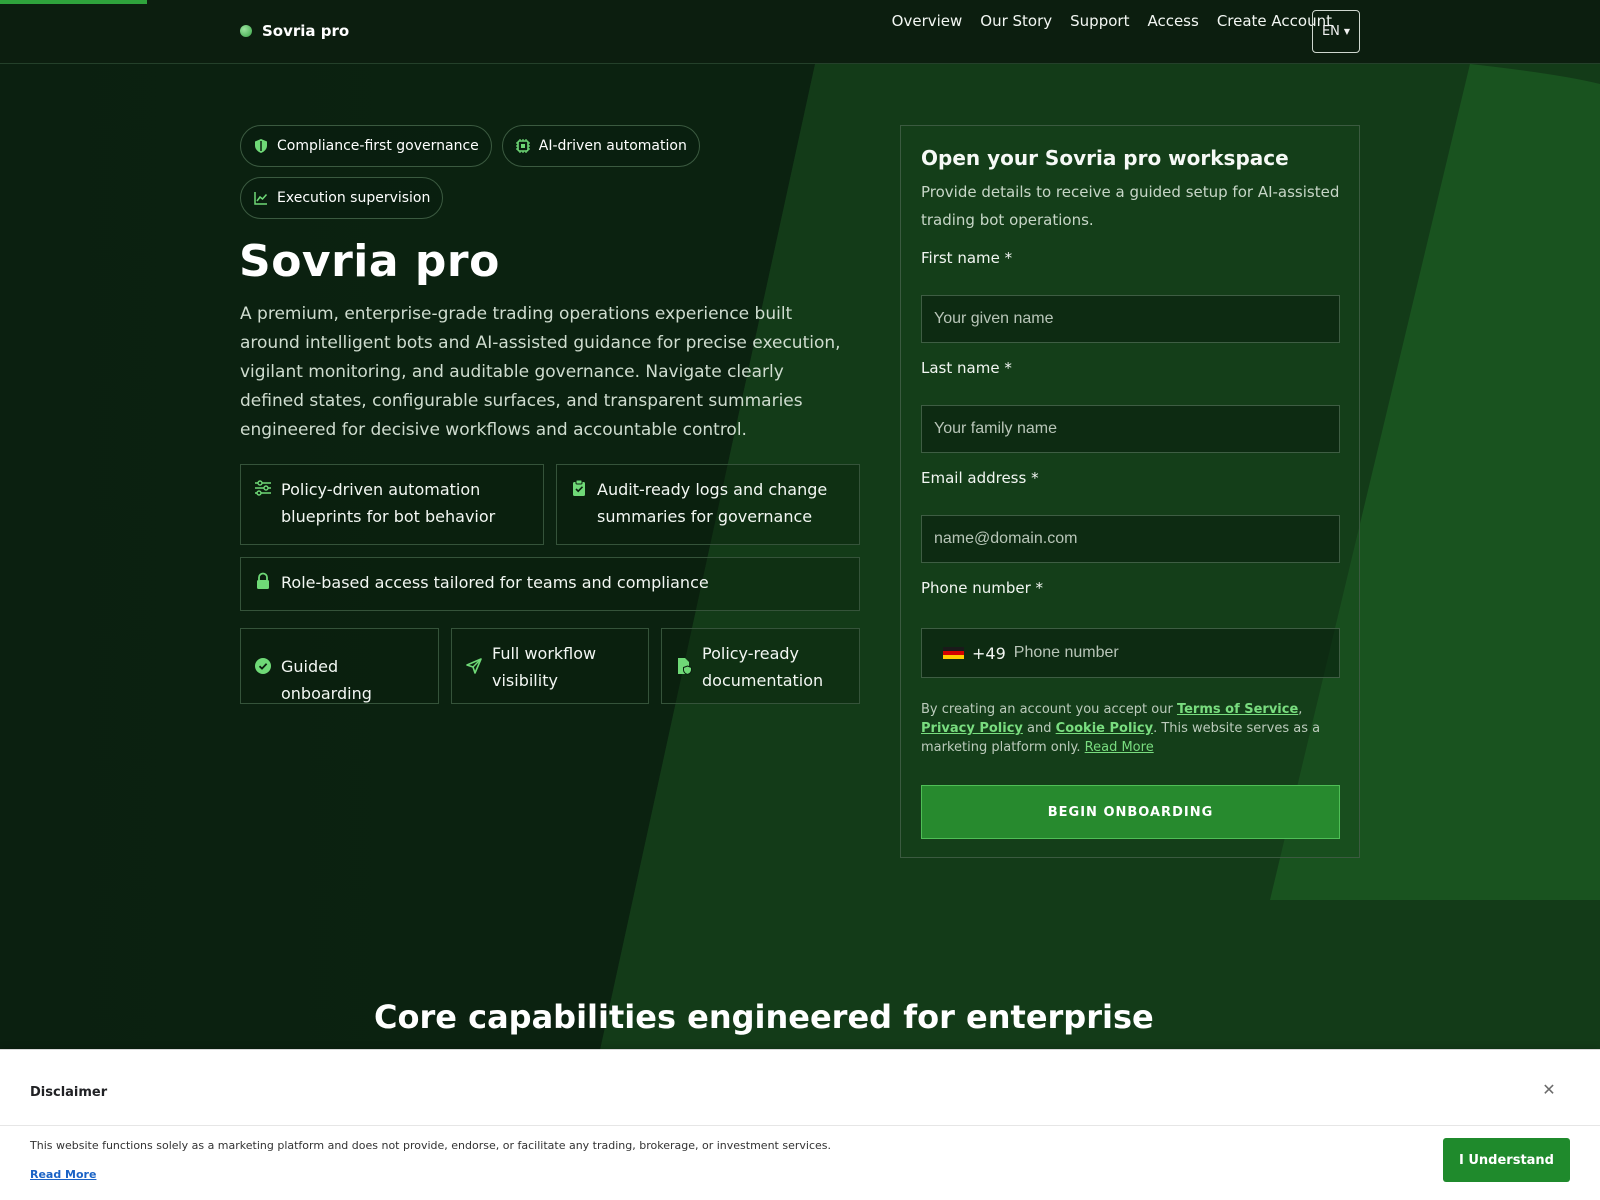 The image size is (1600, 1200). I want to click on legal-and: and, so click(1039, 728).